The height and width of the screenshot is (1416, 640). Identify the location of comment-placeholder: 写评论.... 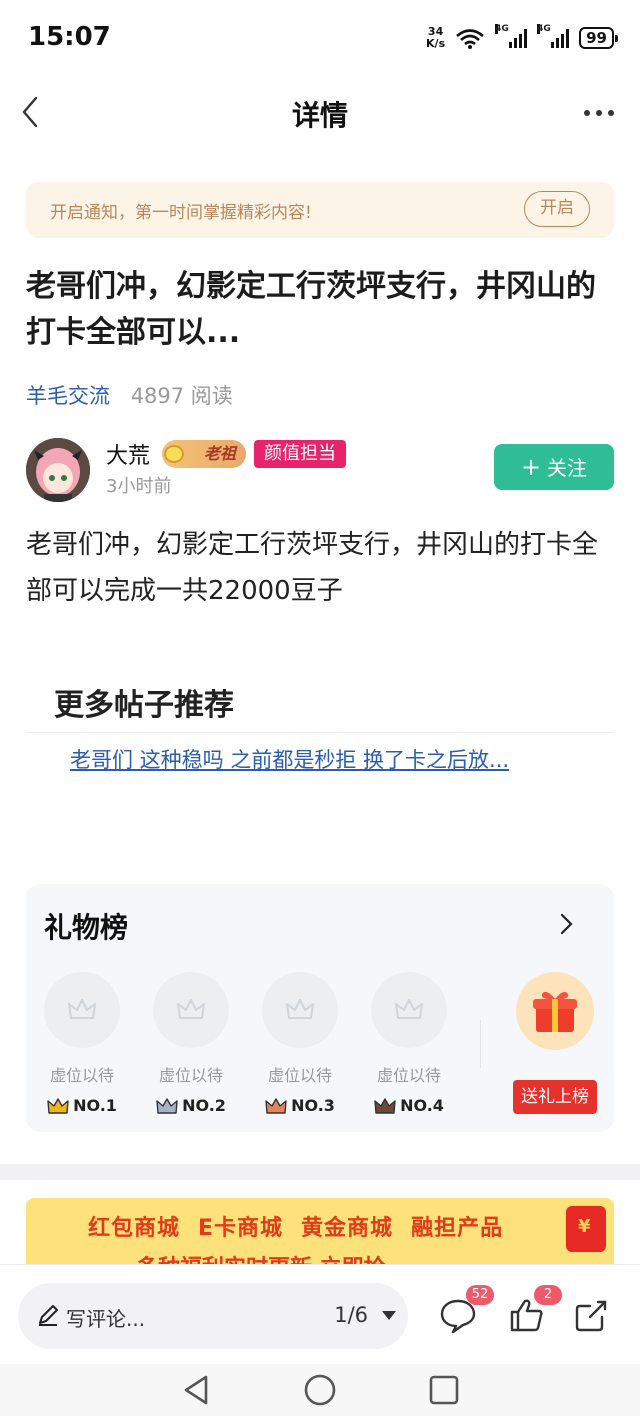
(106, 1319).